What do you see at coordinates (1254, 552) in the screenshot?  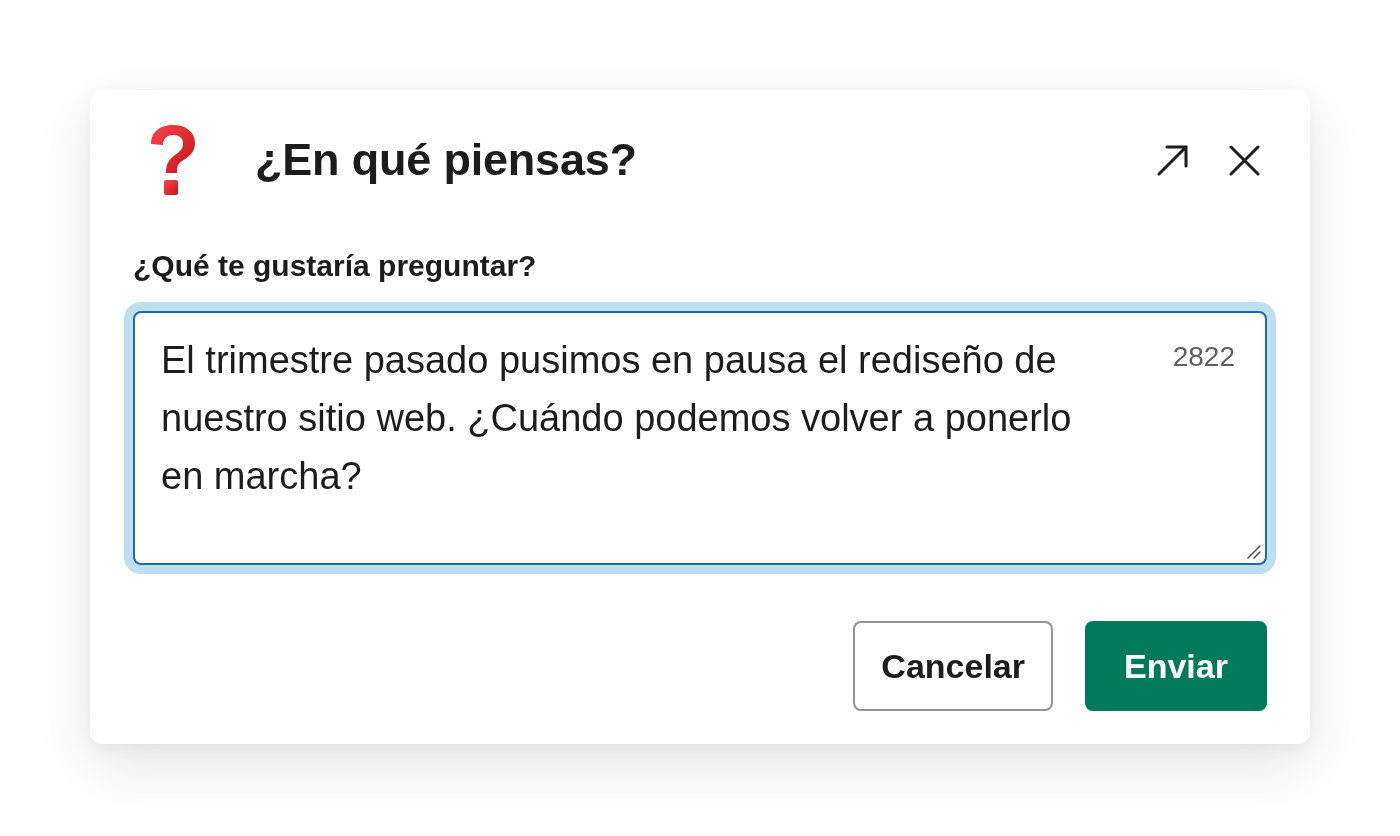 I see `resize-handle-icon` at bounding box center [1254, 552].